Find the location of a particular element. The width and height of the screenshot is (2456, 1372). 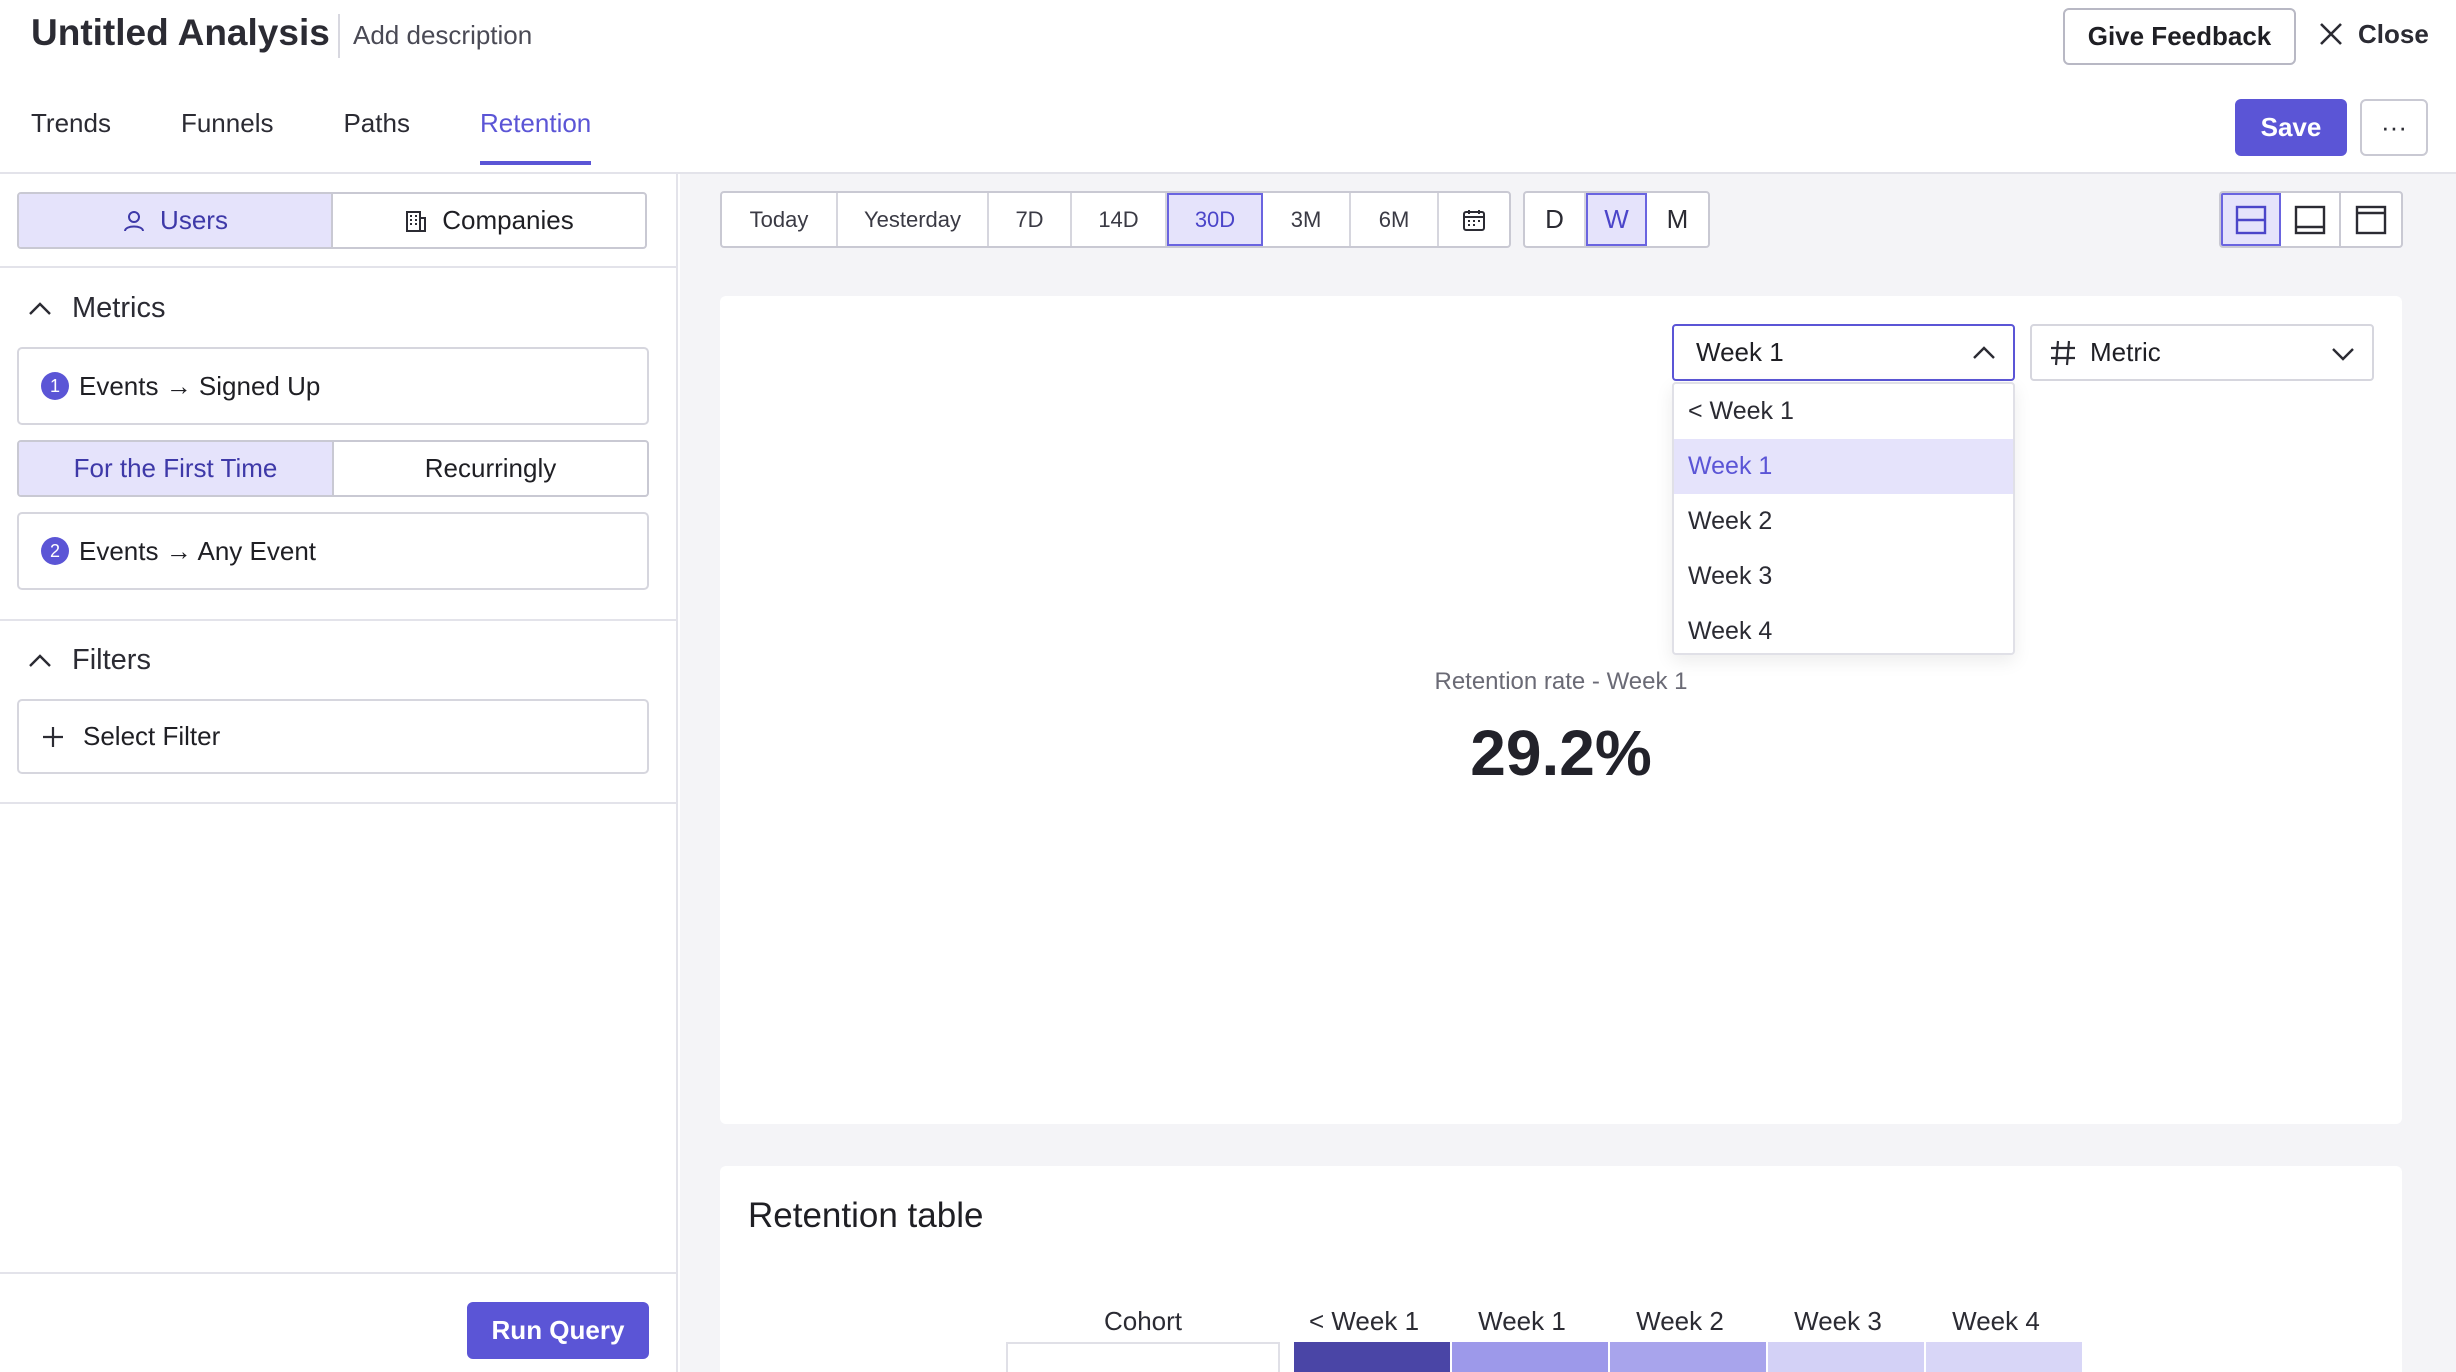

calendar-icon is located at coordinates (1474, 220).